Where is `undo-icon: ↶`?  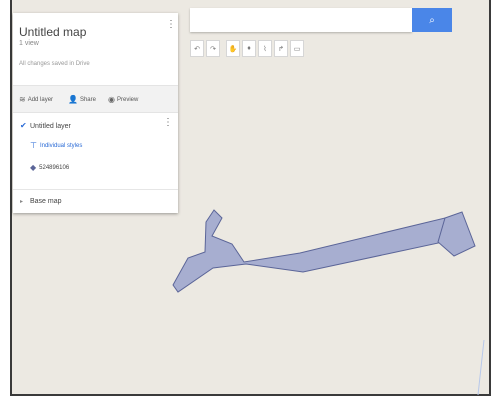 undo-icon: ↶ is located at coordinates (197, 48).